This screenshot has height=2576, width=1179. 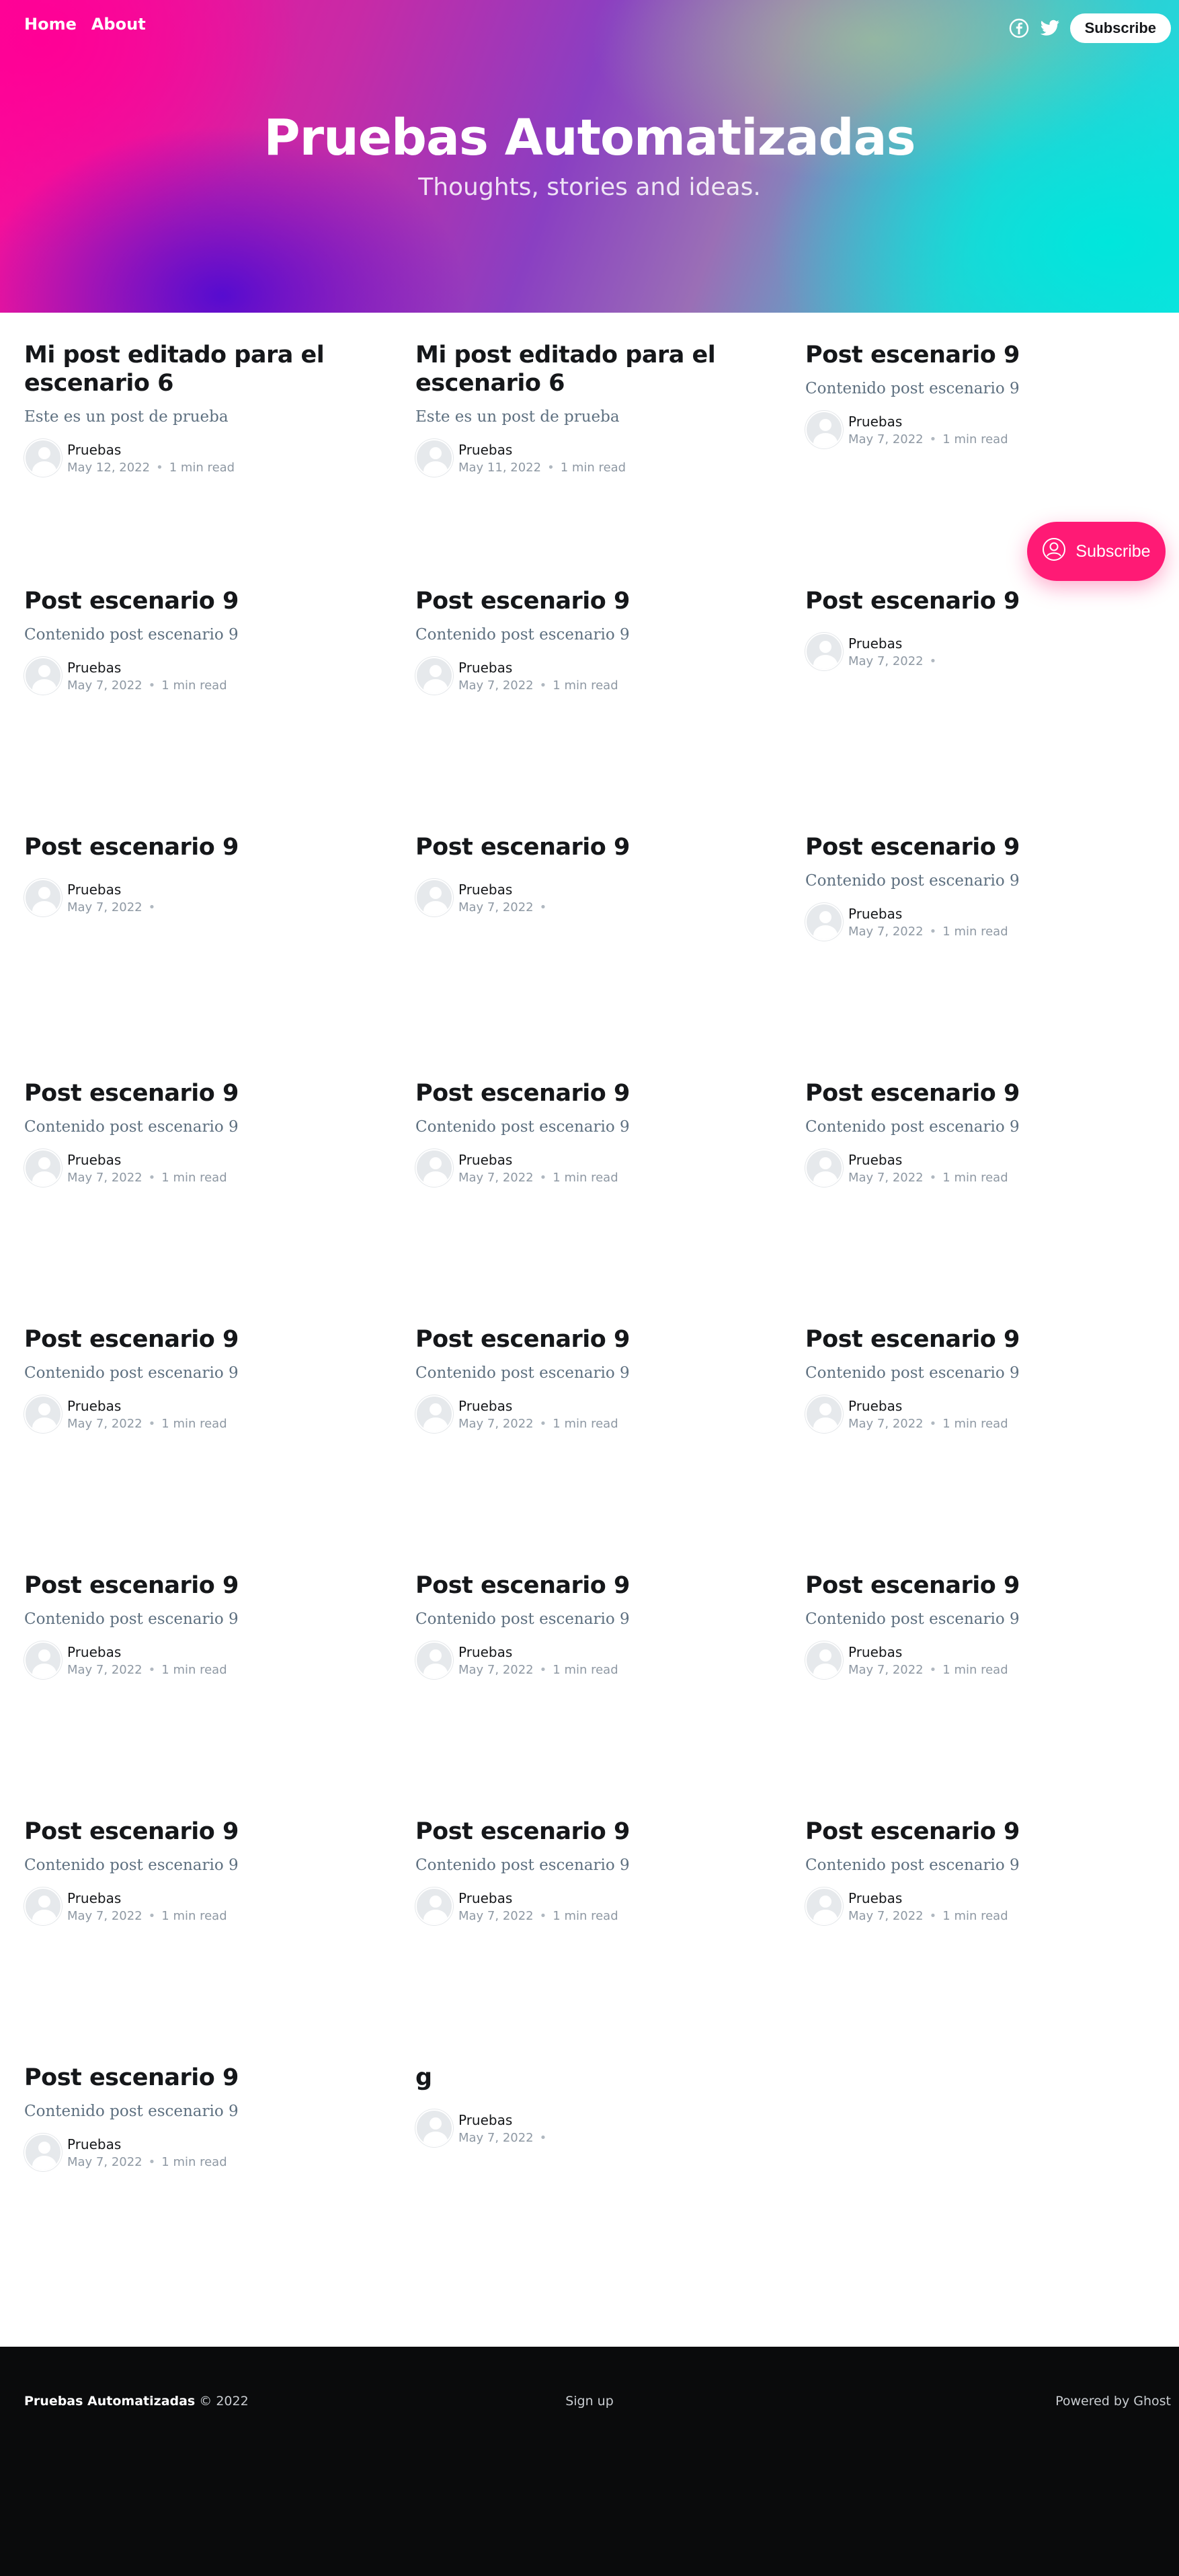 What do you see at coordinates (1050, 28) in the screenshot?
I see `twitter-icon` at bounding box center [1050, 28].